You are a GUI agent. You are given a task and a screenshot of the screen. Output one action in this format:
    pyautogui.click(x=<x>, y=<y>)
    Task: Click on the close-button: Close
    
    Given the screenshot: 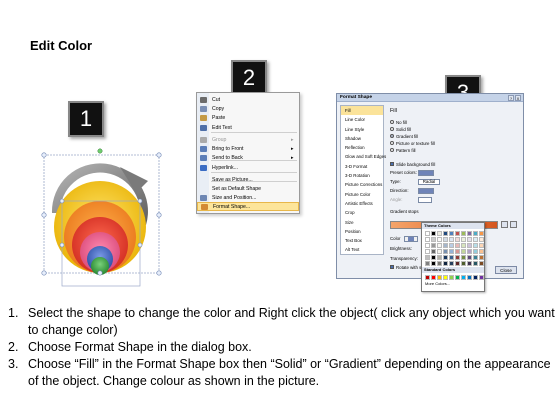 What is the action you would take?
    pyautogui.click(x=506, y=270)
    